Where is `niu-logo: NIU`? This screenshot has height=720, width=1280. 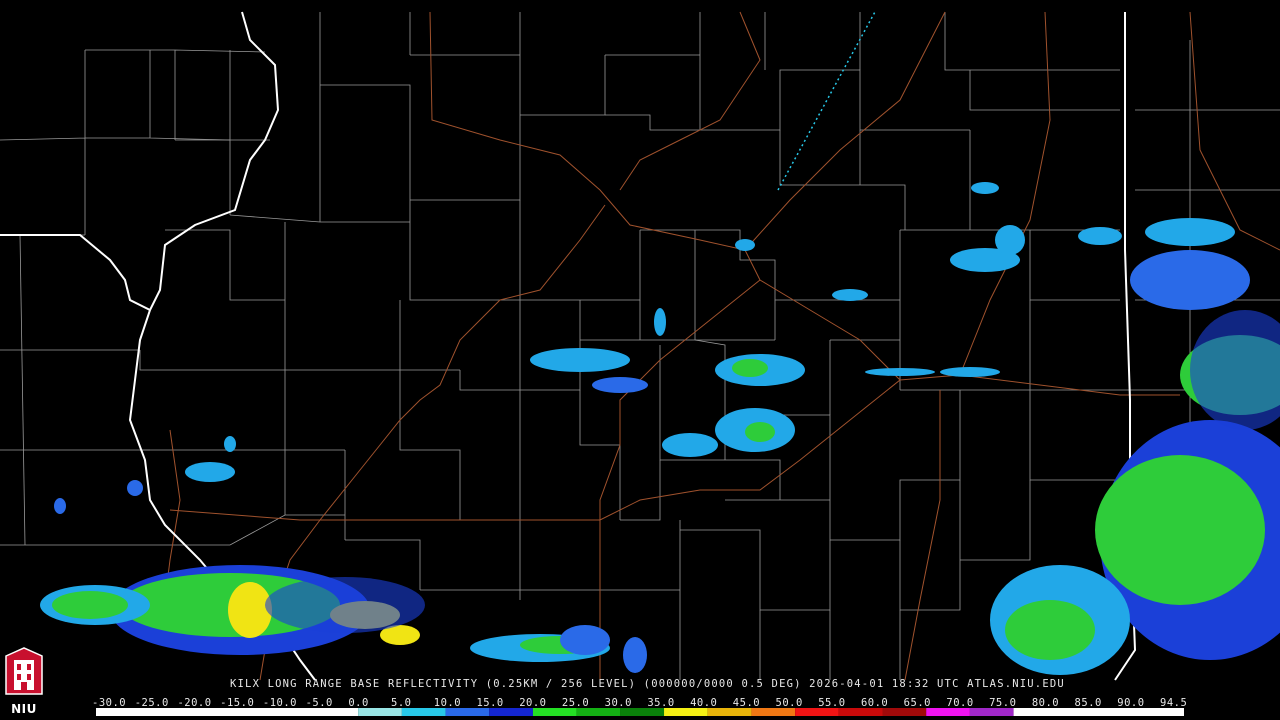 niu-logo: NIU is located at coordinates (24, 682).